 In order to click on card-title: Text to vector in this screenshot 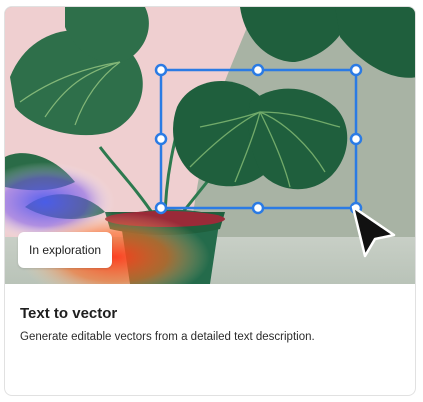, I will do `click(69, 313)`.